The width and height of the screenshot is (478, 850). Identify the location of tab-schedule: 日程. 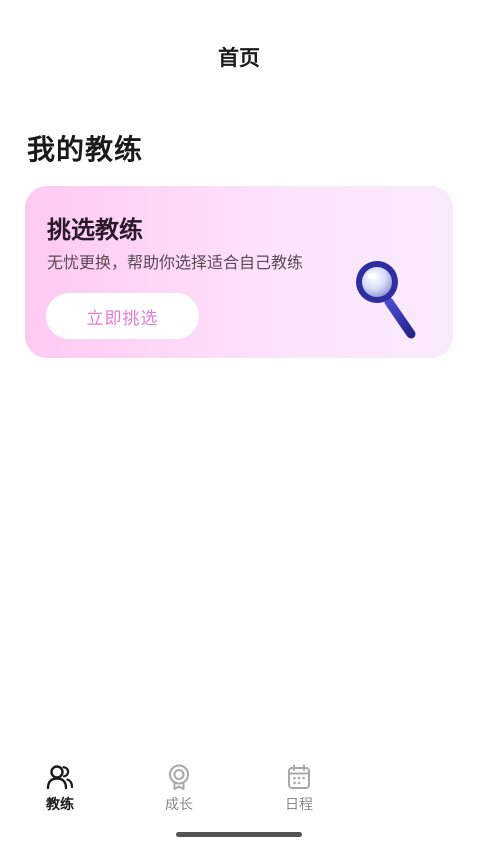
(299, 792).